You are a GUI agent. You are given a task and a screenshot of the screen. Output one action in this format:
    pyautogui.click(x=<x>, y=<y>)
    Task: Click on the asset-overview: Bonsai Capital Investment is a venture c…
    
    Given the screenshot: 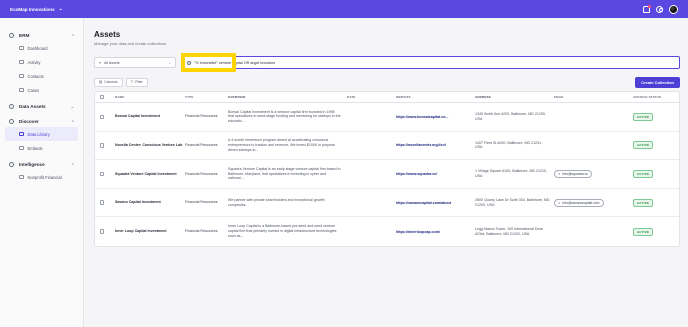 What is the action you would take?
    pyautogui.click(x=284, y=116)
    